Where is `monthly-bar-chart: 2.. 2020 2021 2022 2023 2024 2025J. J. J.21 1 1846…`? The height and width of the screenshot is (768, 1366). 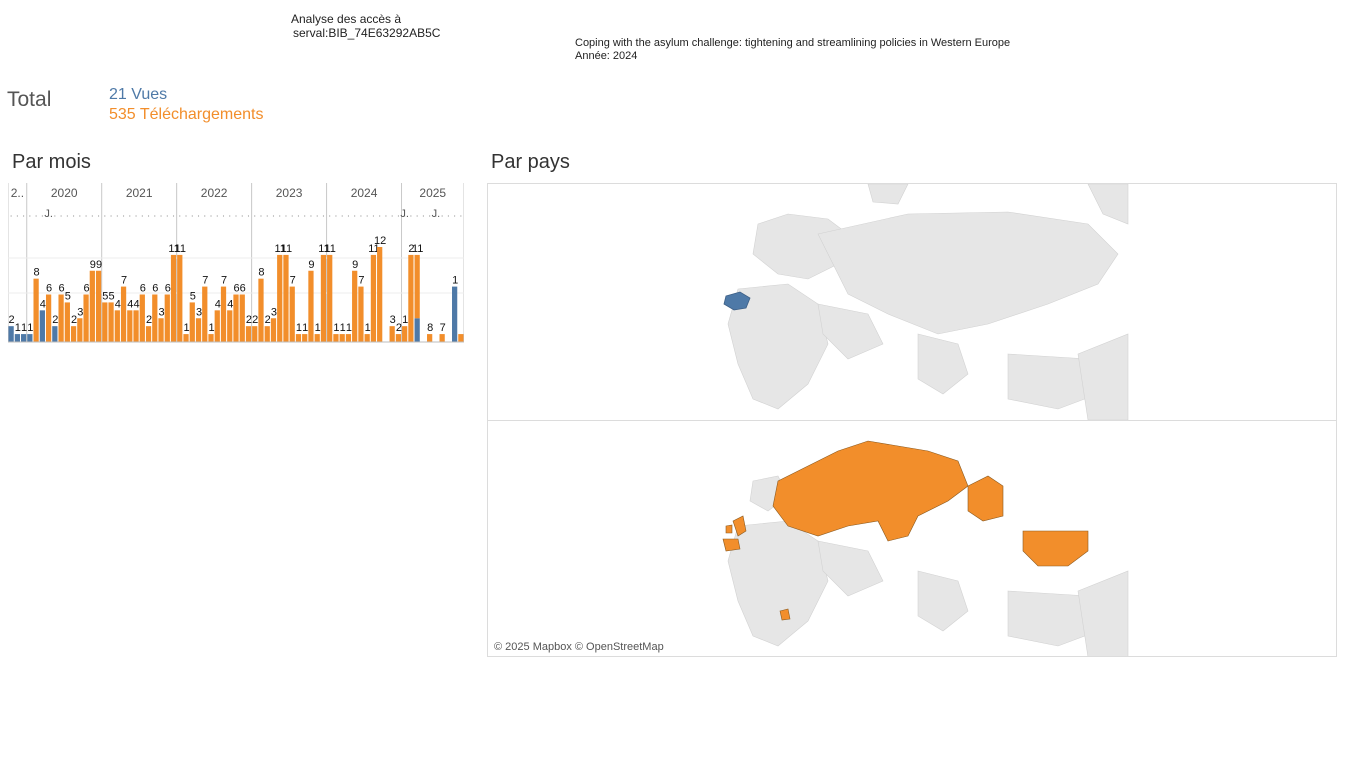 monthly-bar-chart: 2.. 2020 2021 2022 2023 2024 2025J. J. J.21 1 1846… is located at coordinates (236, 264).